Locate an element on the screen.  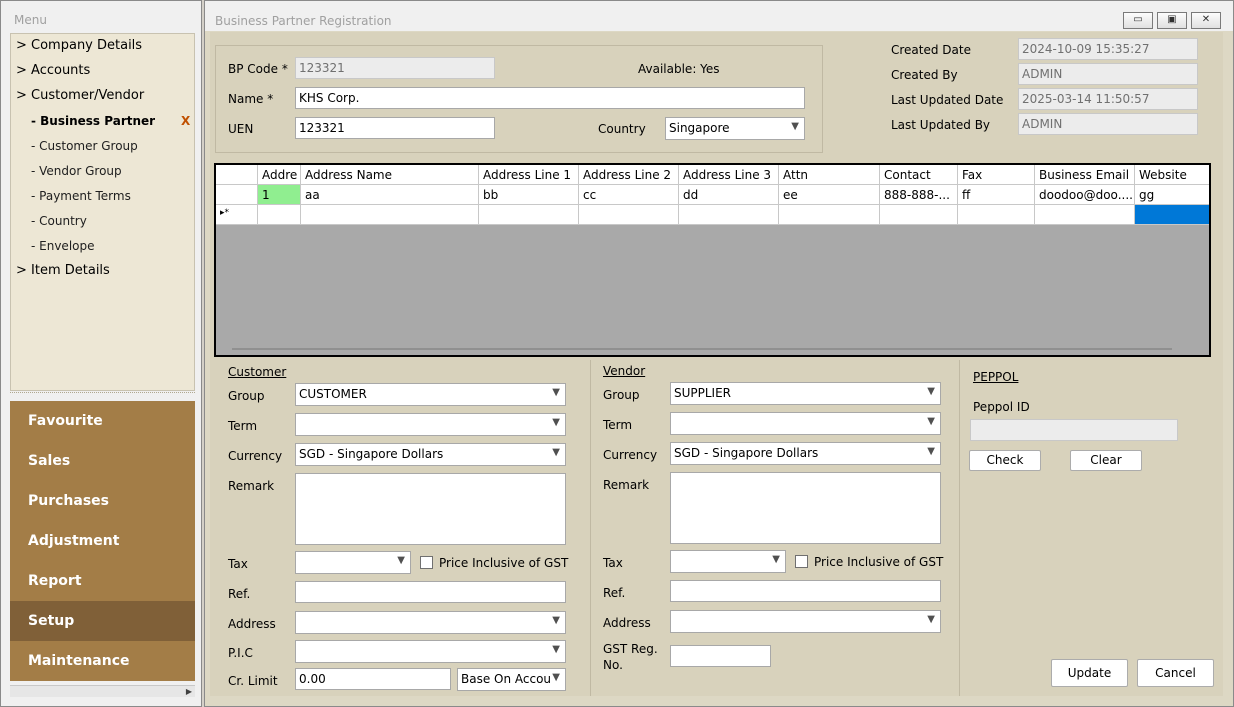
vendor-ref-field is located at coordinates (805, 591).